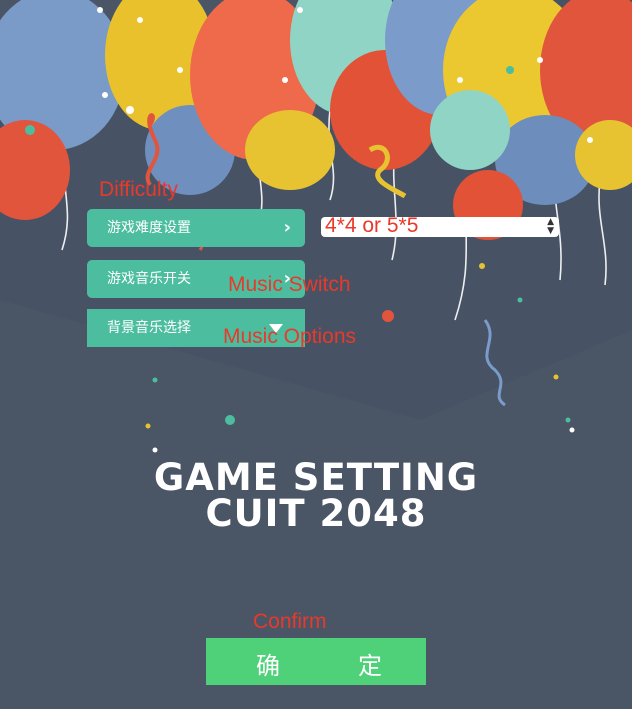  What do you see at coordinates (289, 284) in the screenshot?
I see `music-switch-annotation: Music Switch` at bounding box center [289, 284].